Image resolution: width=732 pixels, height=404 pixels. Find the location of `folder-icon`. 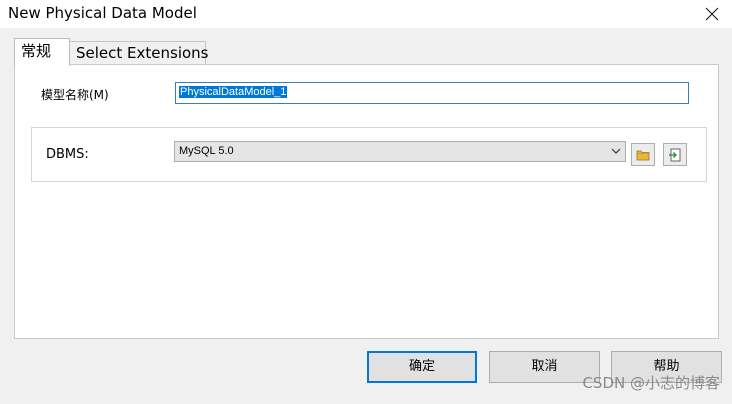

folder-icon is located at coordinates (643, 155).